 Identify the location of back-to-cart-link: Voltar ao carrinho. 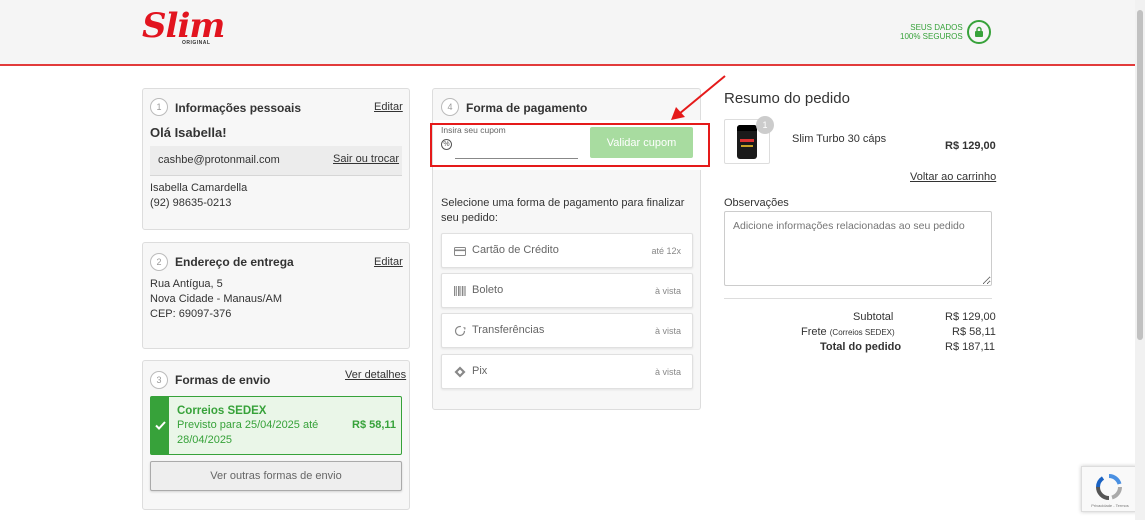
(953, 177).